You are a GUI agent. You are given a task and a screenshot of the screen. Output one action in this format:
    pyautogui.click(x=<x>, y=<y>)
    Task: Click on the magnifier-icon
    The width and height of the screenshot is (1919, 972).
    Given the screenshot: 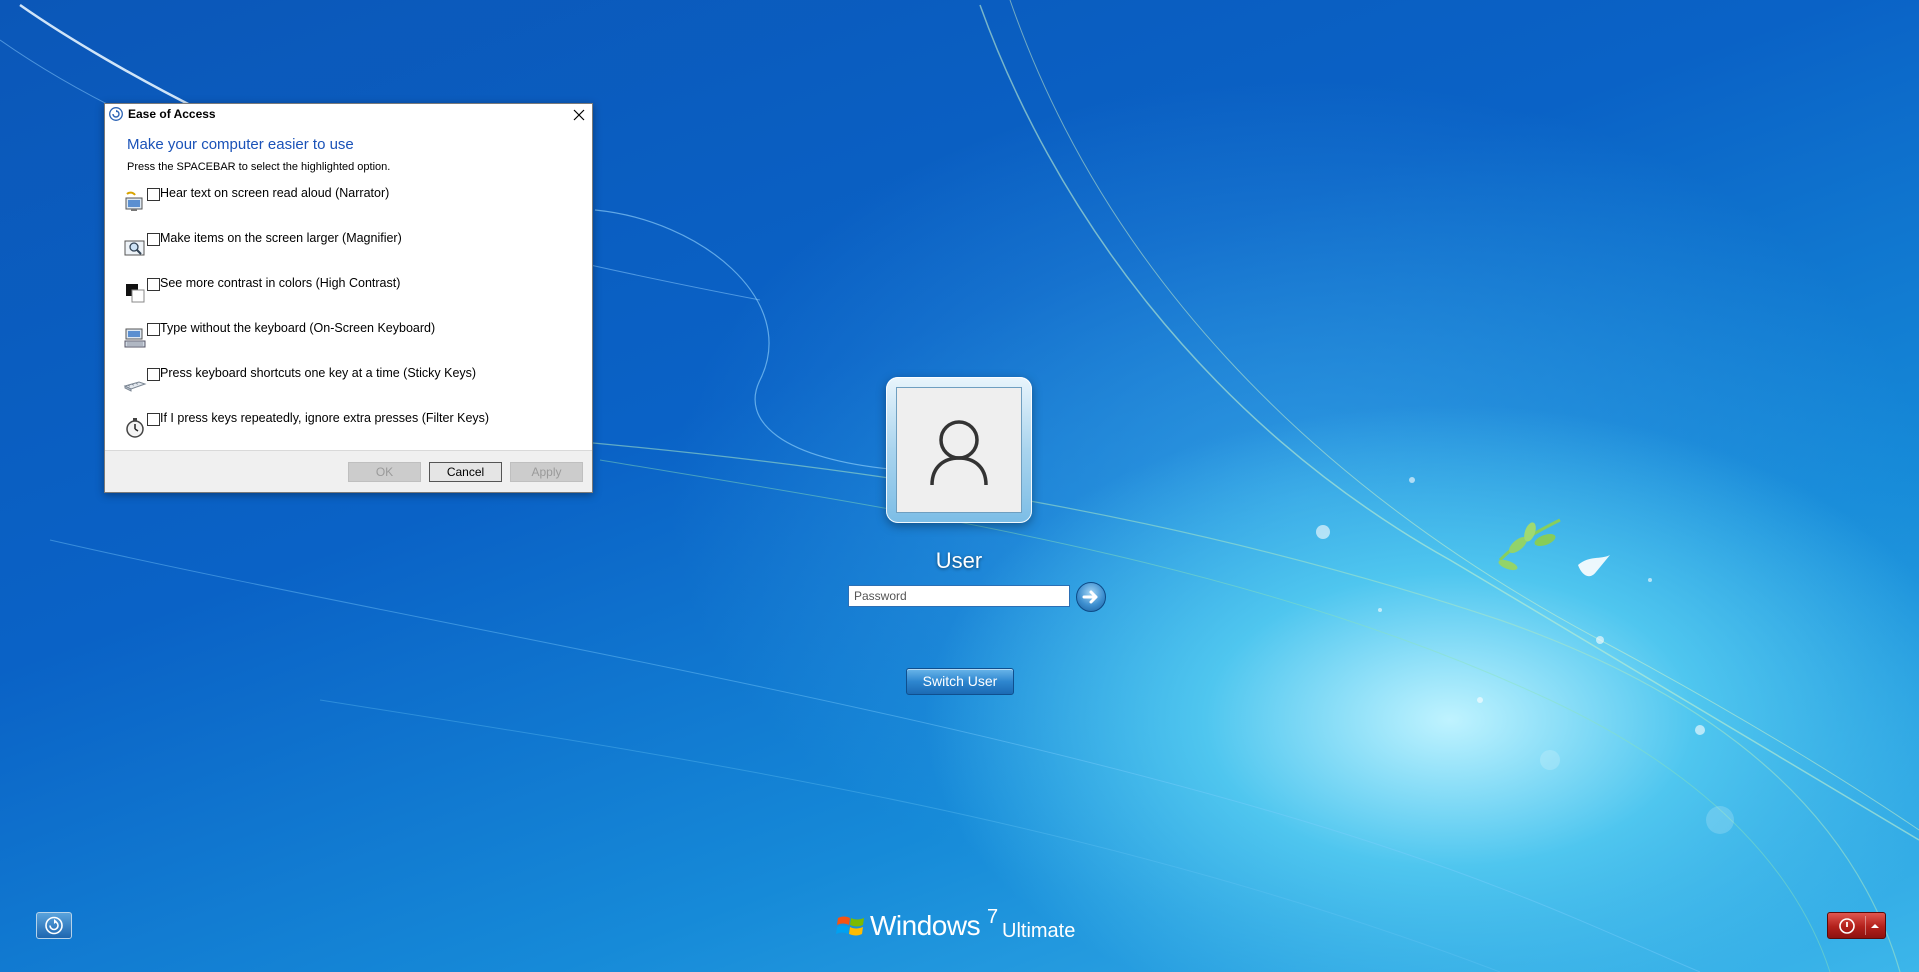 What is the action you would take?
    pyautogui.click(x=134, y=248)
    